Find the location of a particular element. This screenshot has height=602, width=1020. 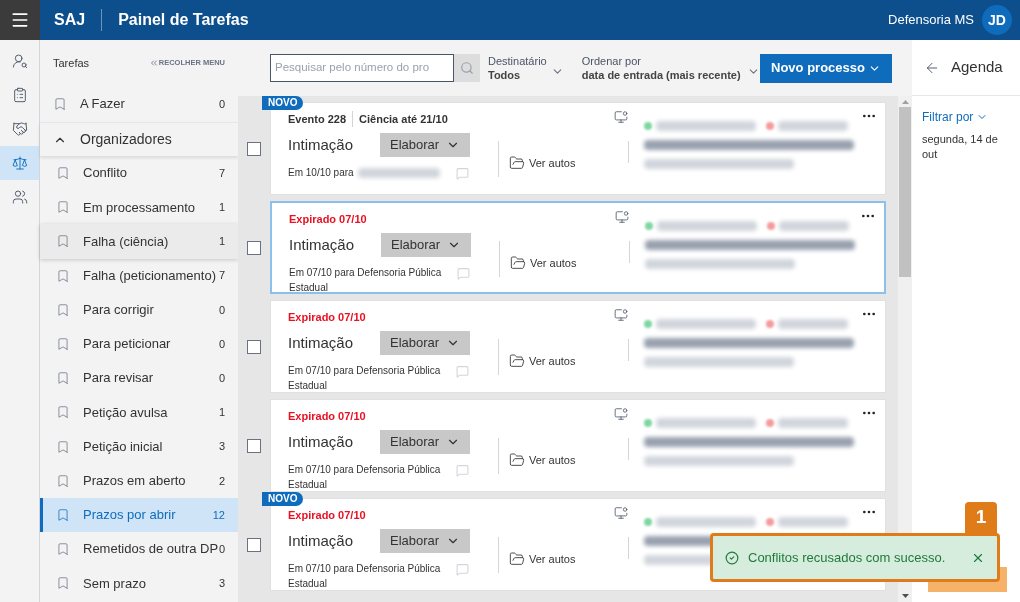

sidebar-item: Prazos por abrir 12 is located at coordinates (139, 515).